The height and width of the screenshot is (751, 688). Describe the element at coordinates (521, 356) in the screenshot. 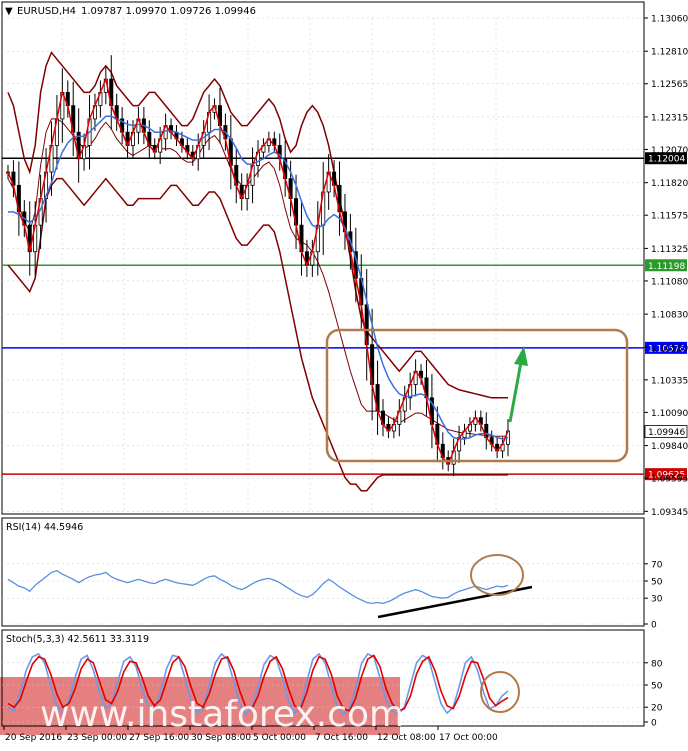

I see `bullish-arrow-head` at that location.